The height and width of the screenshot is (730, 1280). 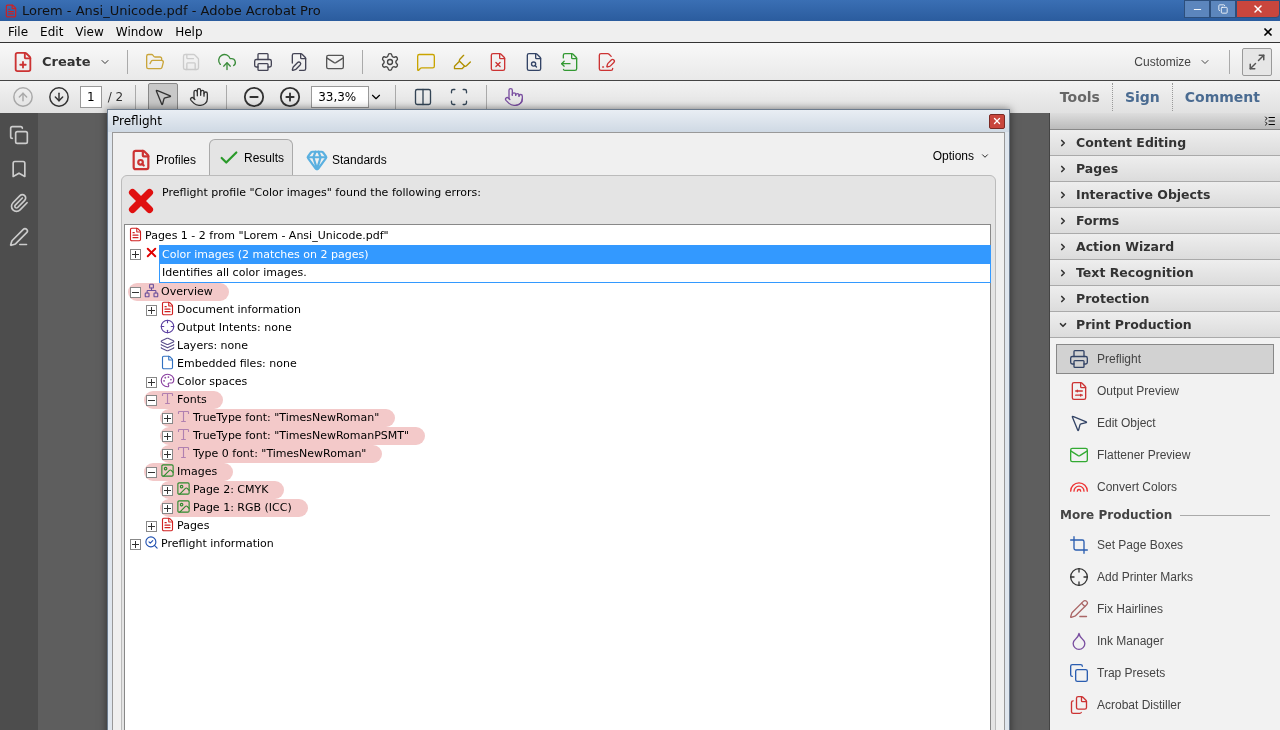 What do you see at coordinates (340, 97) in the screenshot?
I see `zoom-field: 33,3%` at bounding box center [340, 97].